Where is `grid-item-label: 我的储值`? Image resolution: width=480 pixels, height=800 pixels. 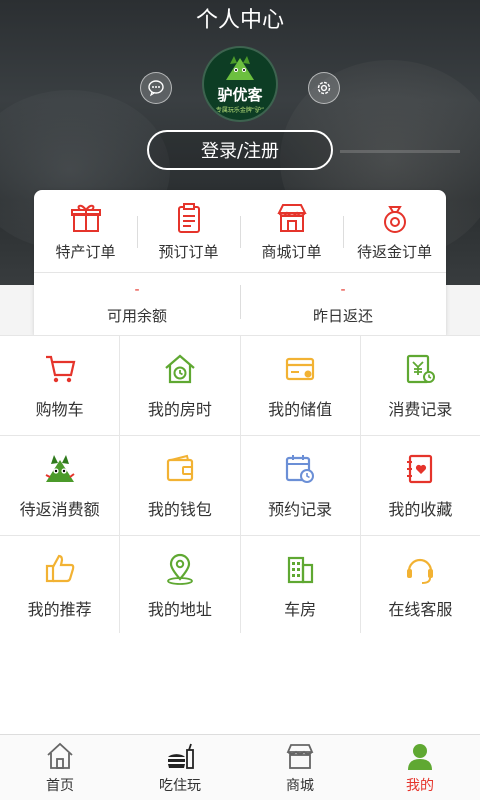 grid-item-label: 我的储值 is located at coordinates (300, 409).